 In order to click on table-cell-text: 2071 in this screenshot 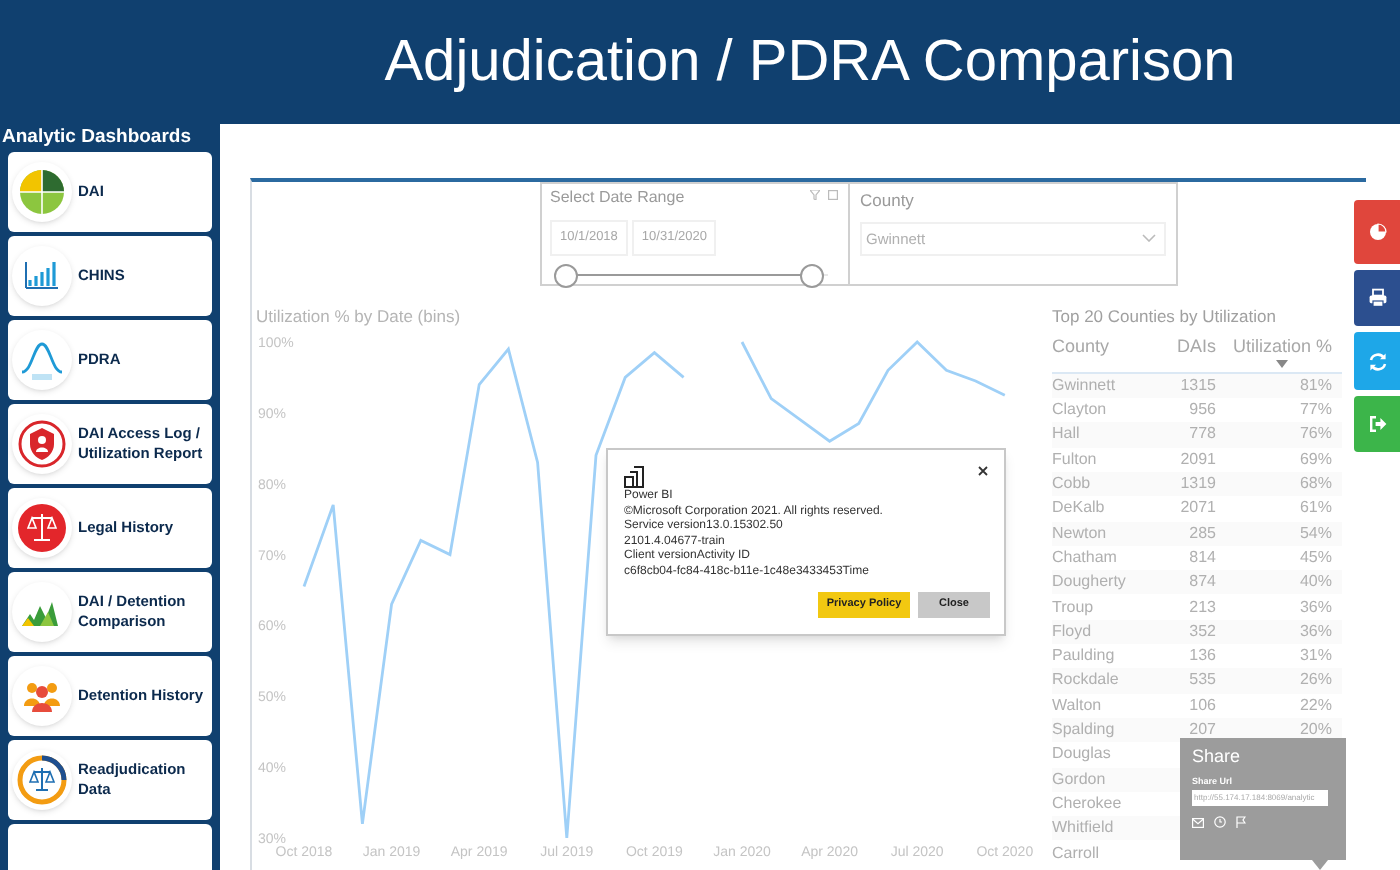, I will do `click(1197, 508)`.